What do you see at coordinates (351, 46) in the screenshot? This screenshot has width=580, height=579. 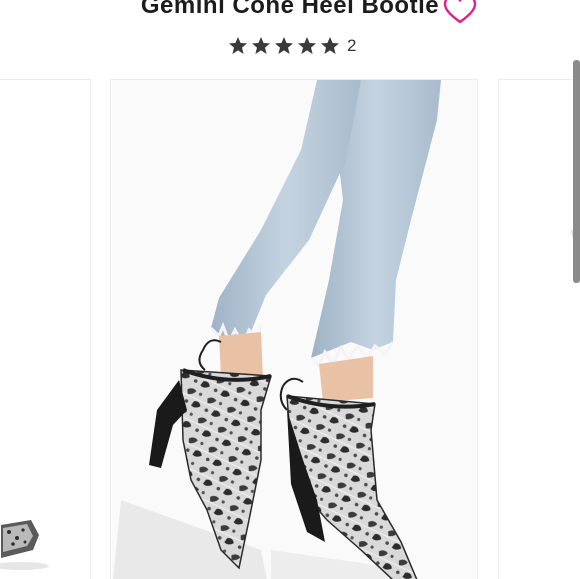 I see `review-count: 2` at bounding box center [351, 46].